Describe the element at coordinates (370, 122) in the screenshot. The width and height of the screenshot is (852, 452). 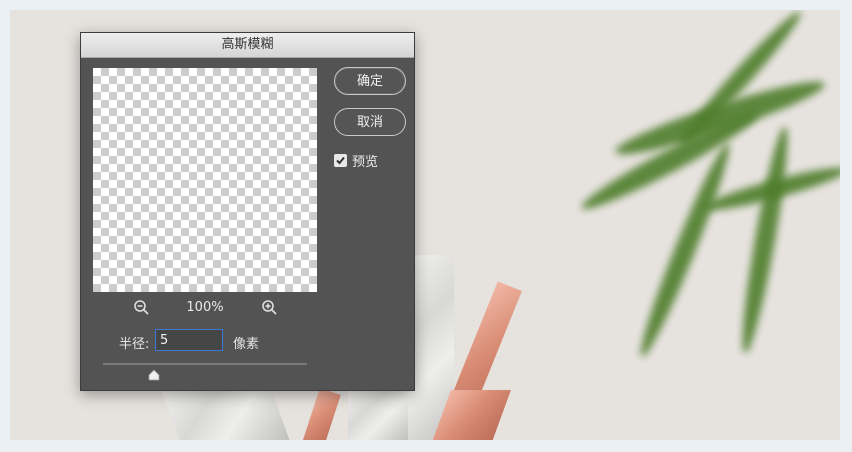
I see `cancel-button: 取消` at that location.